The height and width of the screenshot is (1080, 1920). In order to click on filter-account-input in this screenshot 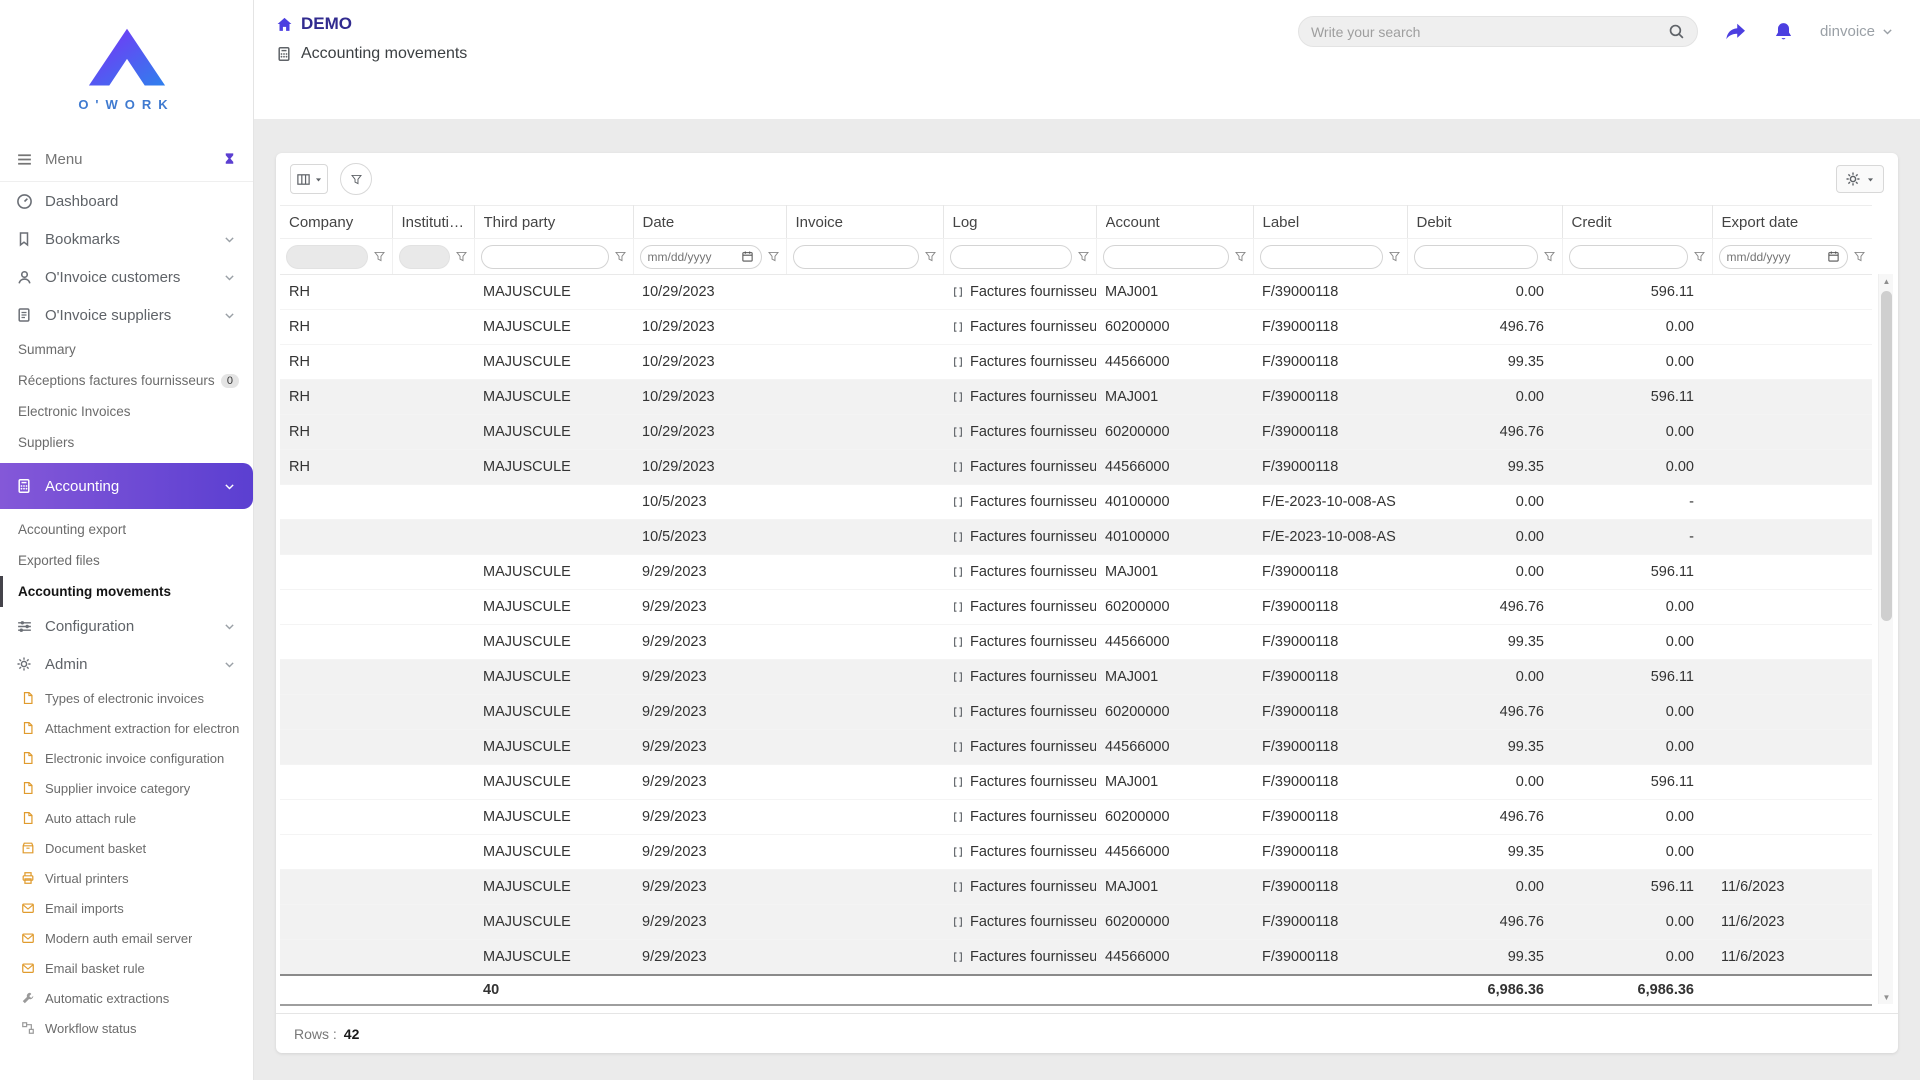, I will do `click(1165, 256)`.